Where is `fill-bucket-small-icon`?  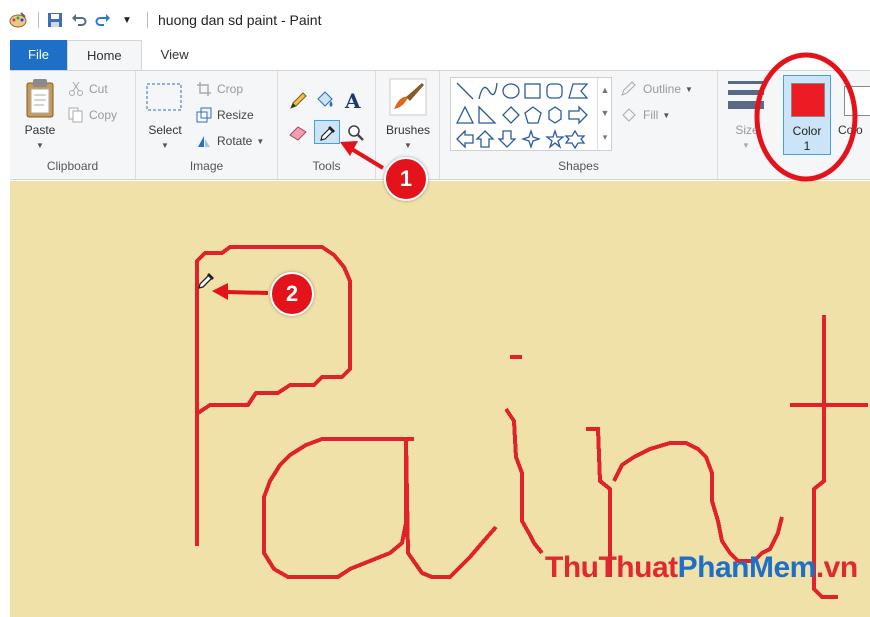
fill-bucket-small-icon is located at coordinates (629, 115).